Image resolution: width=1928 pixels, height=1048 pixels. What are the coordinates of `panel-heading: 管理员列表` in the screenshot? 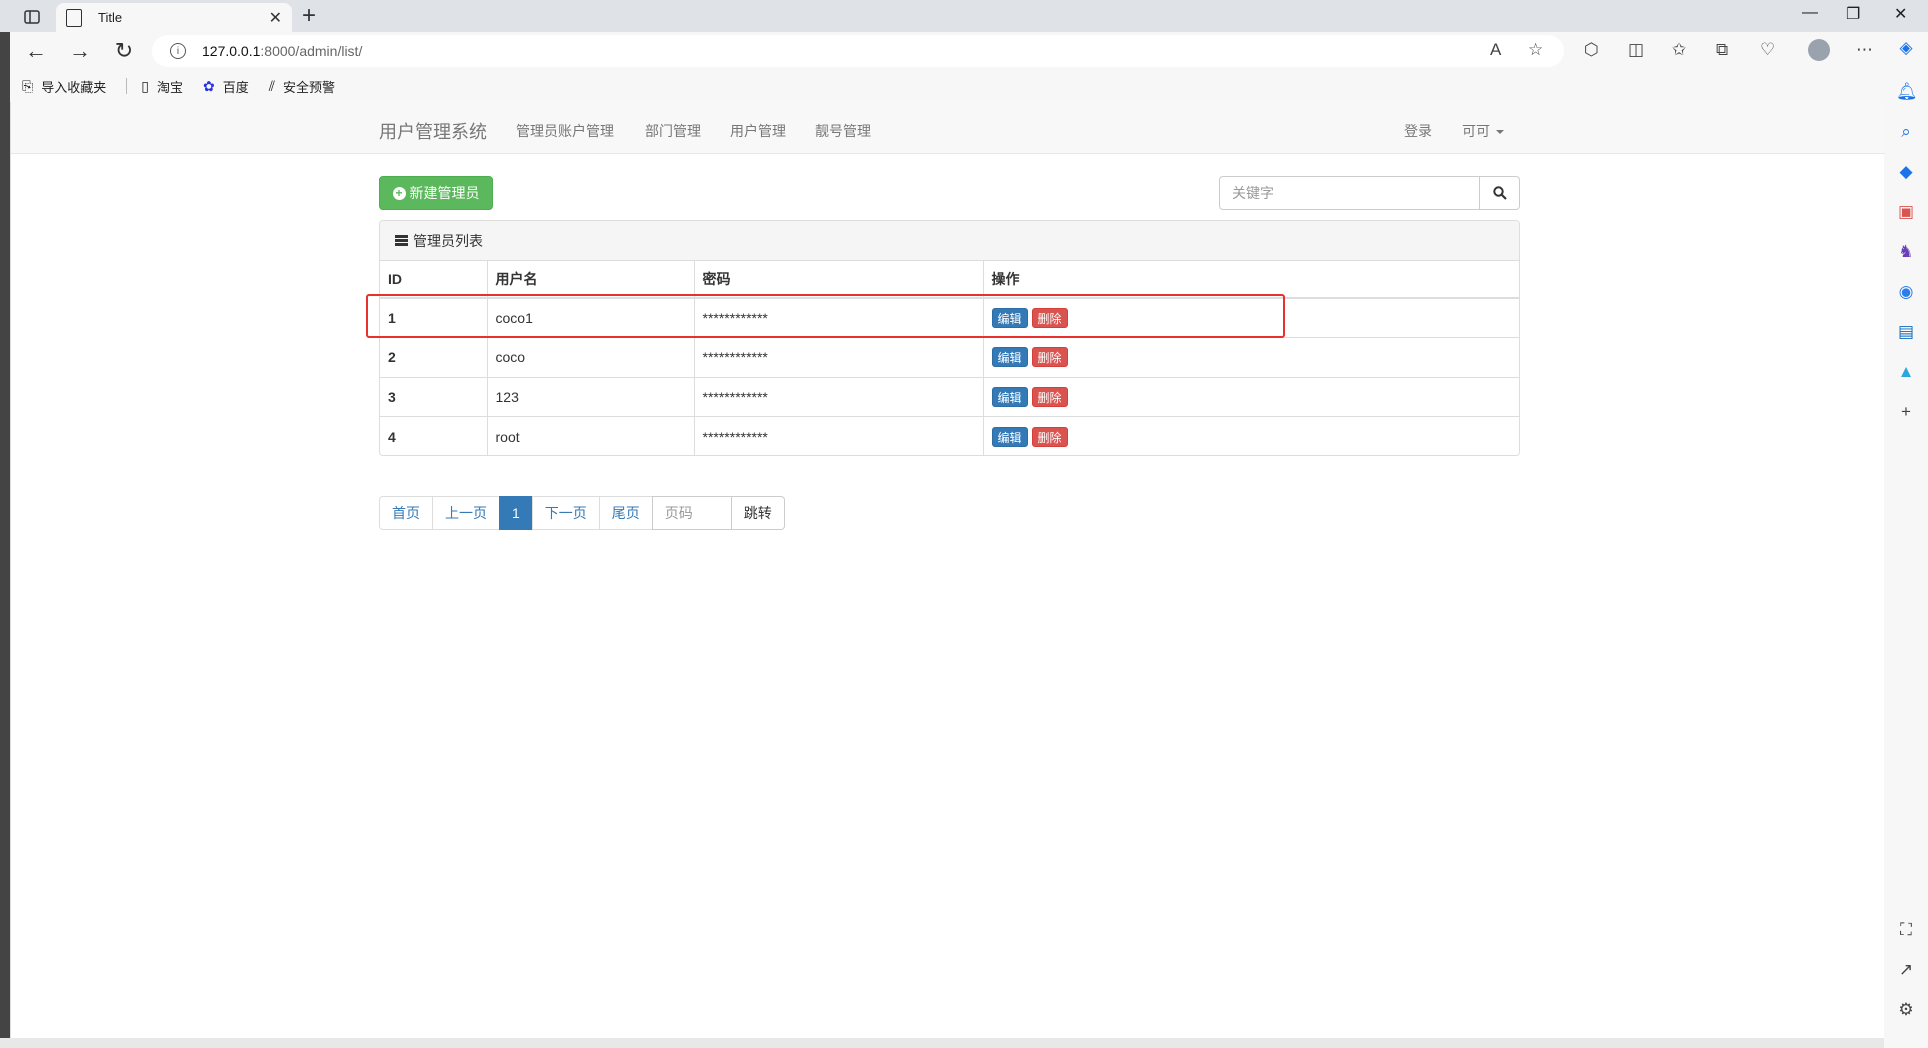 It's located at (949, 241).